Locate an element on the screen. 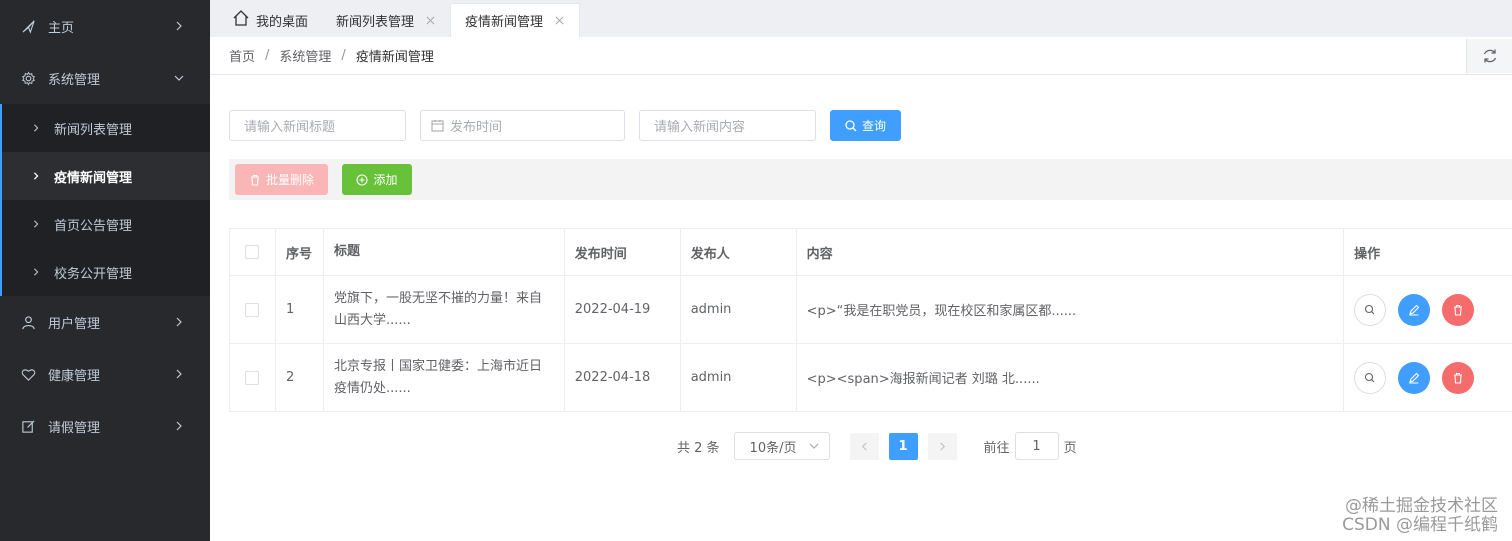 The width and height of the screenshot is (1512, 541). page-size-select: 10条/页 is located at coordinates (781, 446).